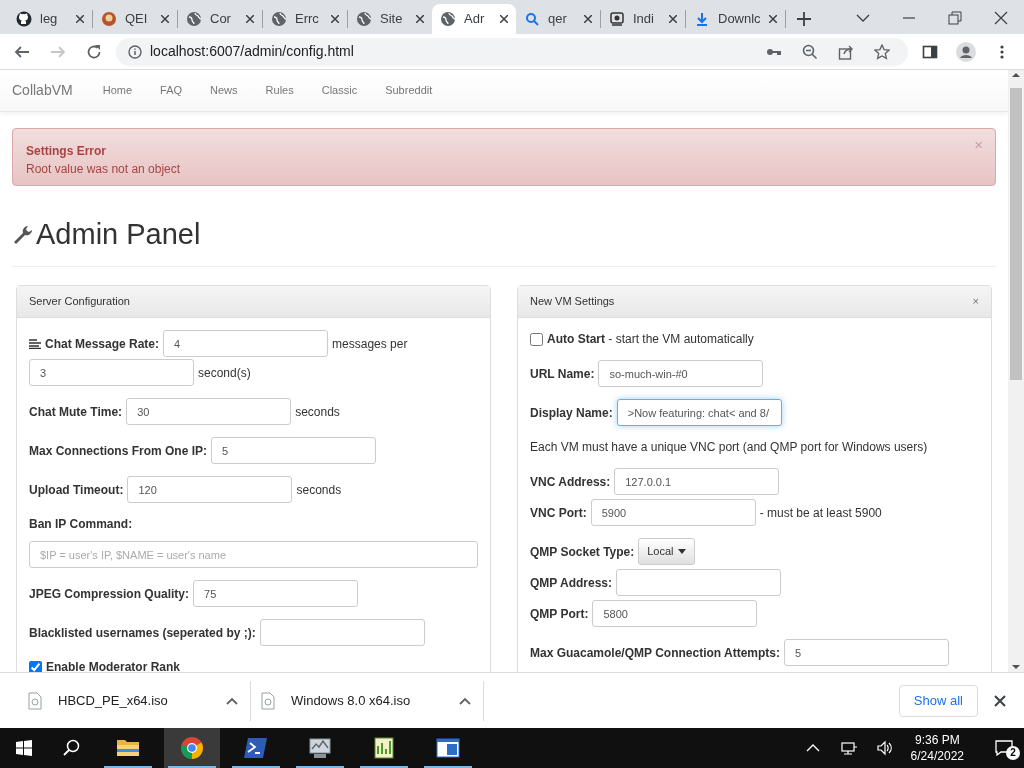 The width and height of the screenshot is (1024, 768). I want to click on browser-tab: qer, so click(558, 19).